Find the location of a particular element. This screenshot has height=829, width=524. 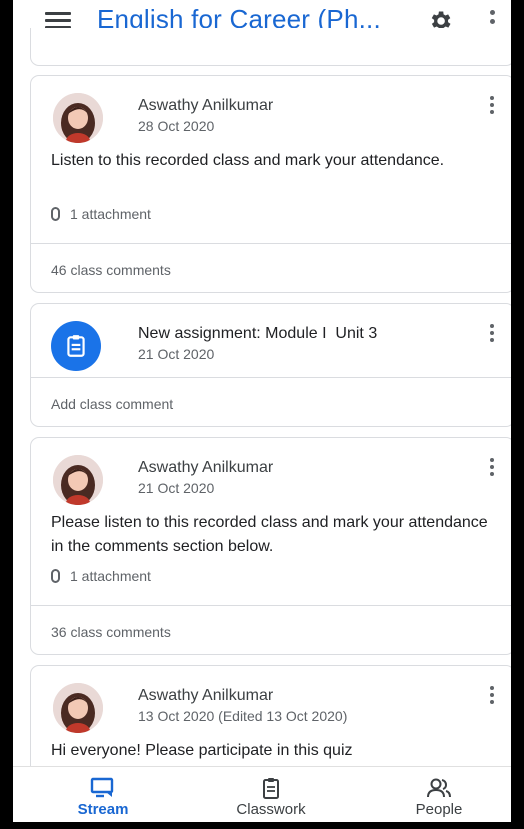

nav-stream: Stream is located at coordinates (103, 794).